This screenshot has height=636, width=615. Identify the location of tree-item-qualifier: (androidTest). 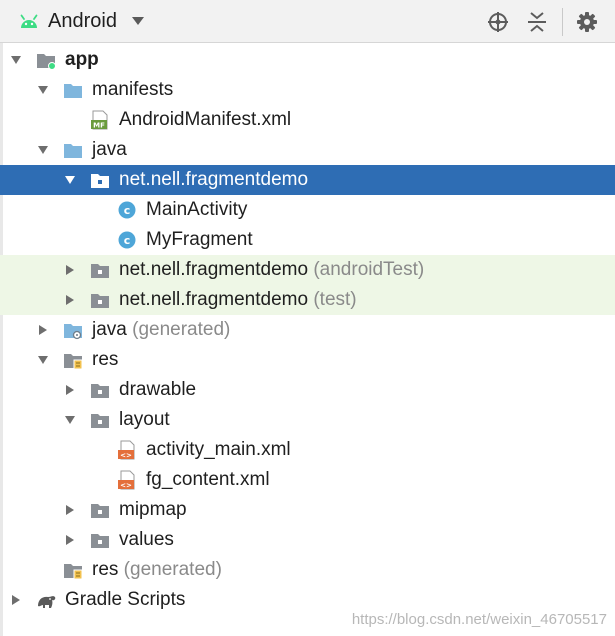
(366, 269).